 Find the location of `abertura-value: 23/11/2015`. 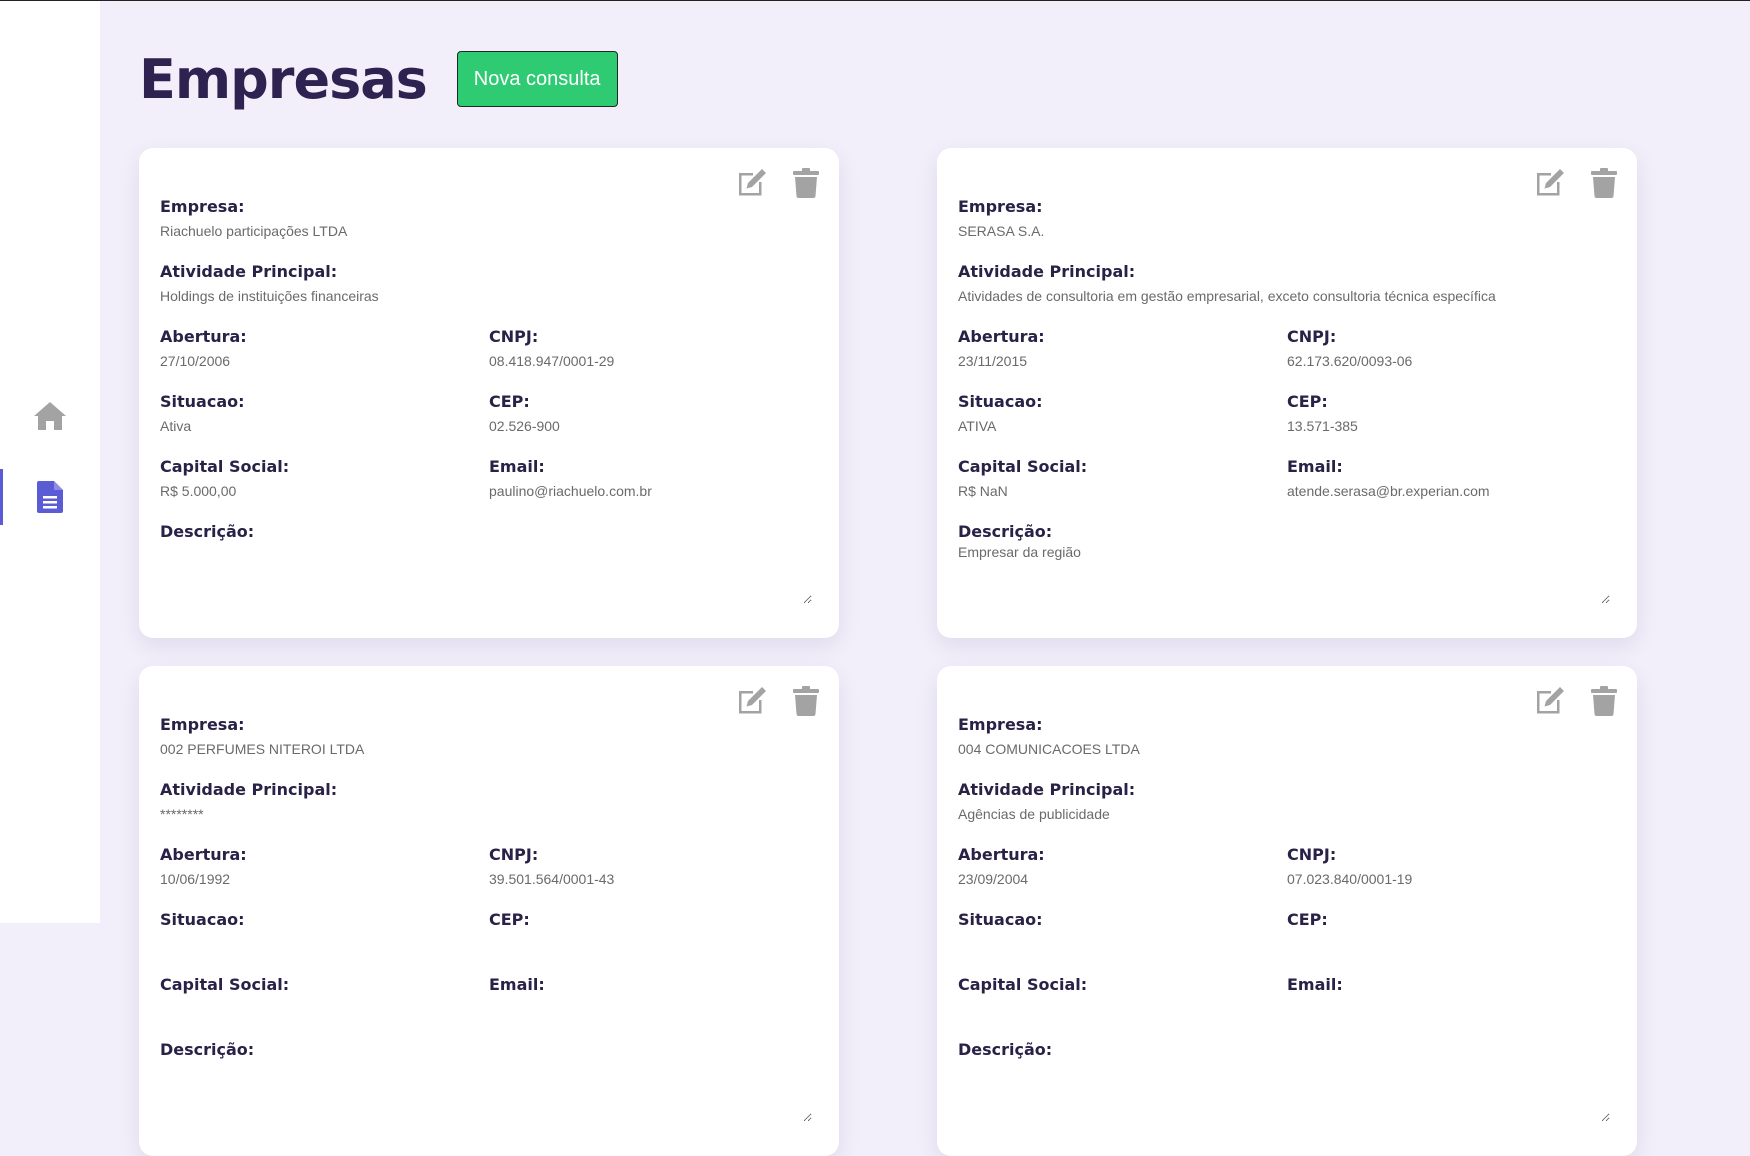

abertura-value: 23/11/2015 is located at coordinates (993, 361).